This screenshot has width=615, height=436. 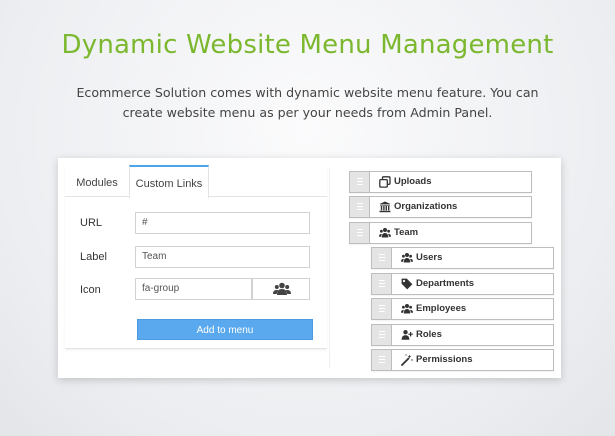 What do you see at coordinates (97, 181) in the screenshot?
I see `tab-modules: Modules` at bounding box center [97, 181].